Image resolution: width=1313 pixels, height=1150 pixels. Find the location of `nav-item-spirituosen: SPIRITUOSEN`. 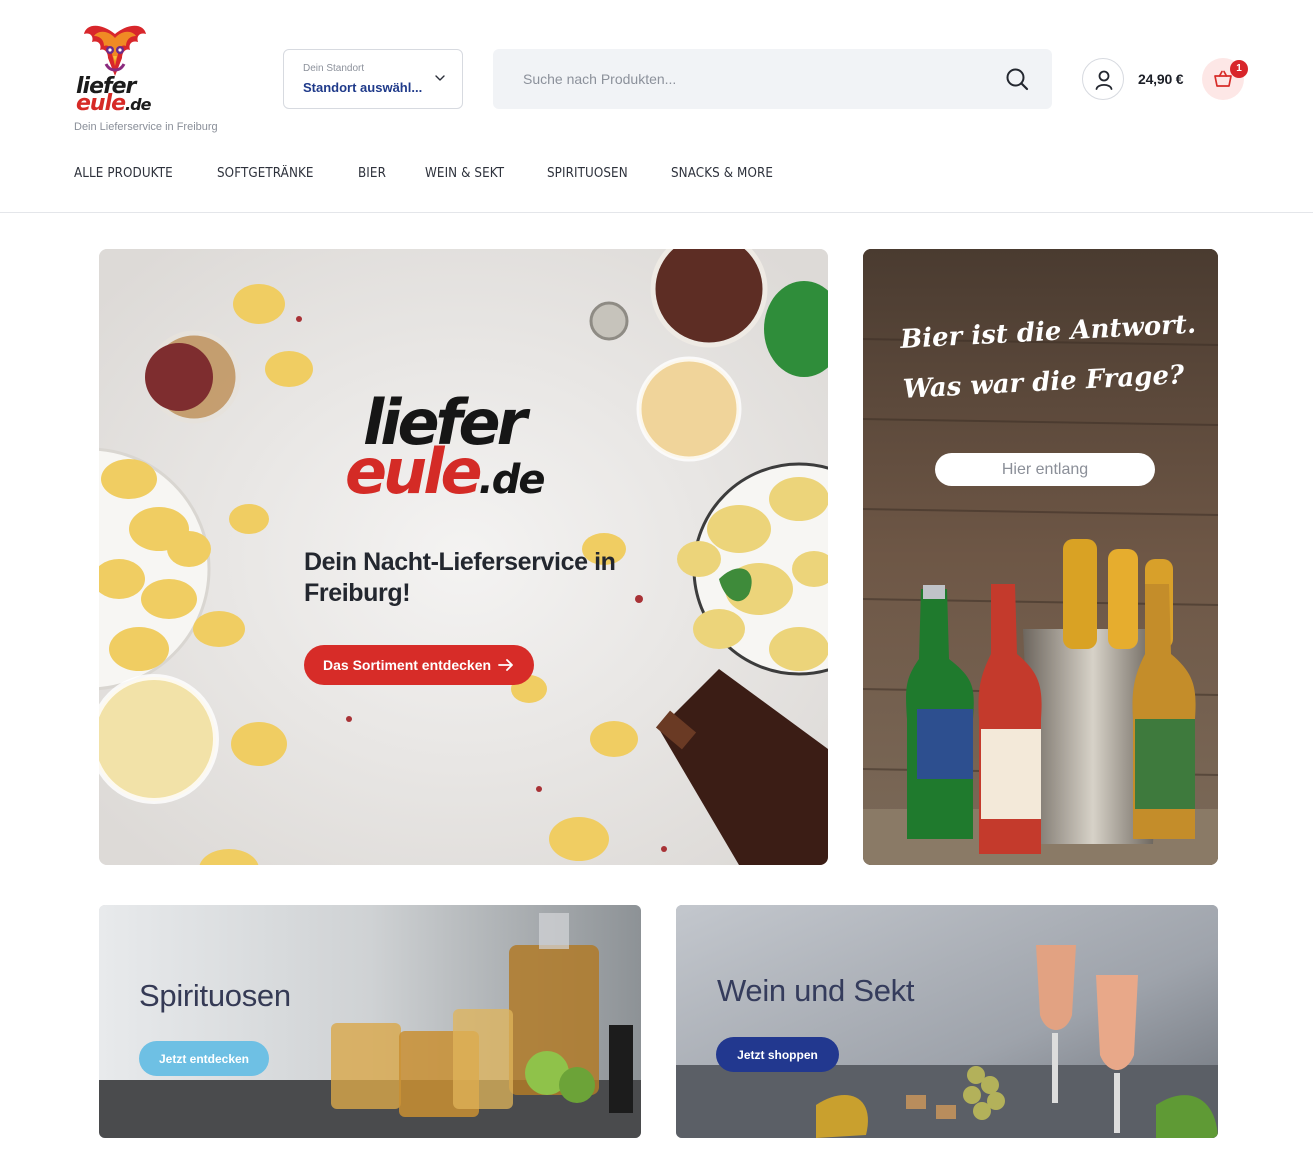

nav-item-spirituosen: SPIRITUOSEN is located at coordinates (587, 173).